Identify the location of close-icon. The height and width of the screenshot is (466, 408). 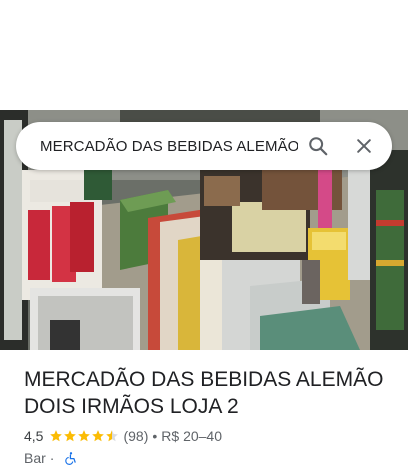
(364, 146).